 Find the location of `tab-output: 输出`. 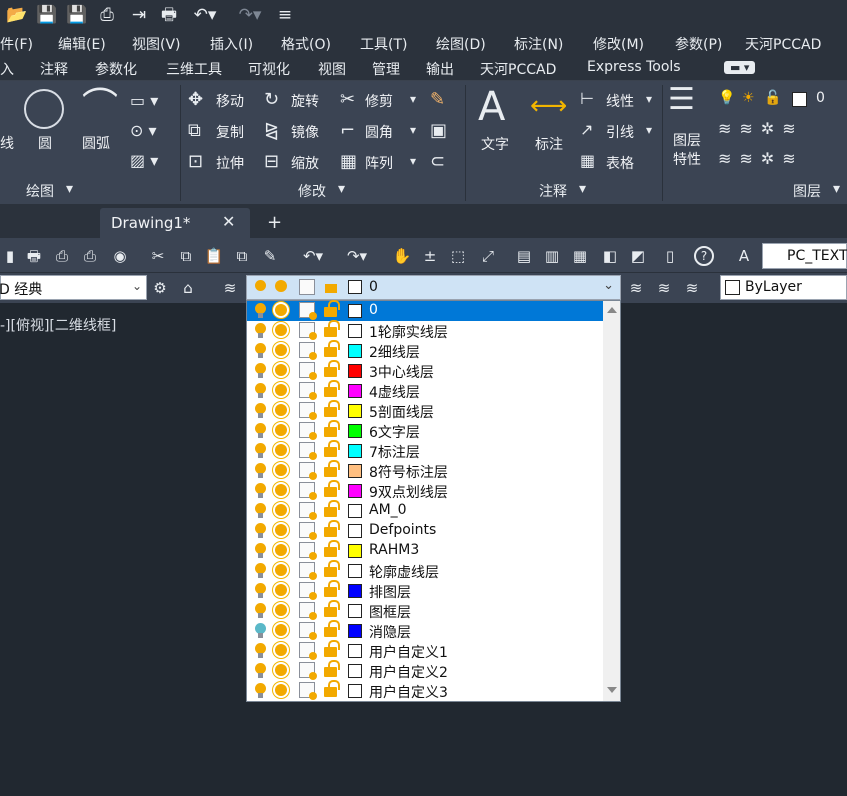

tab-output: 输出 is located at coordinates (440, 69).